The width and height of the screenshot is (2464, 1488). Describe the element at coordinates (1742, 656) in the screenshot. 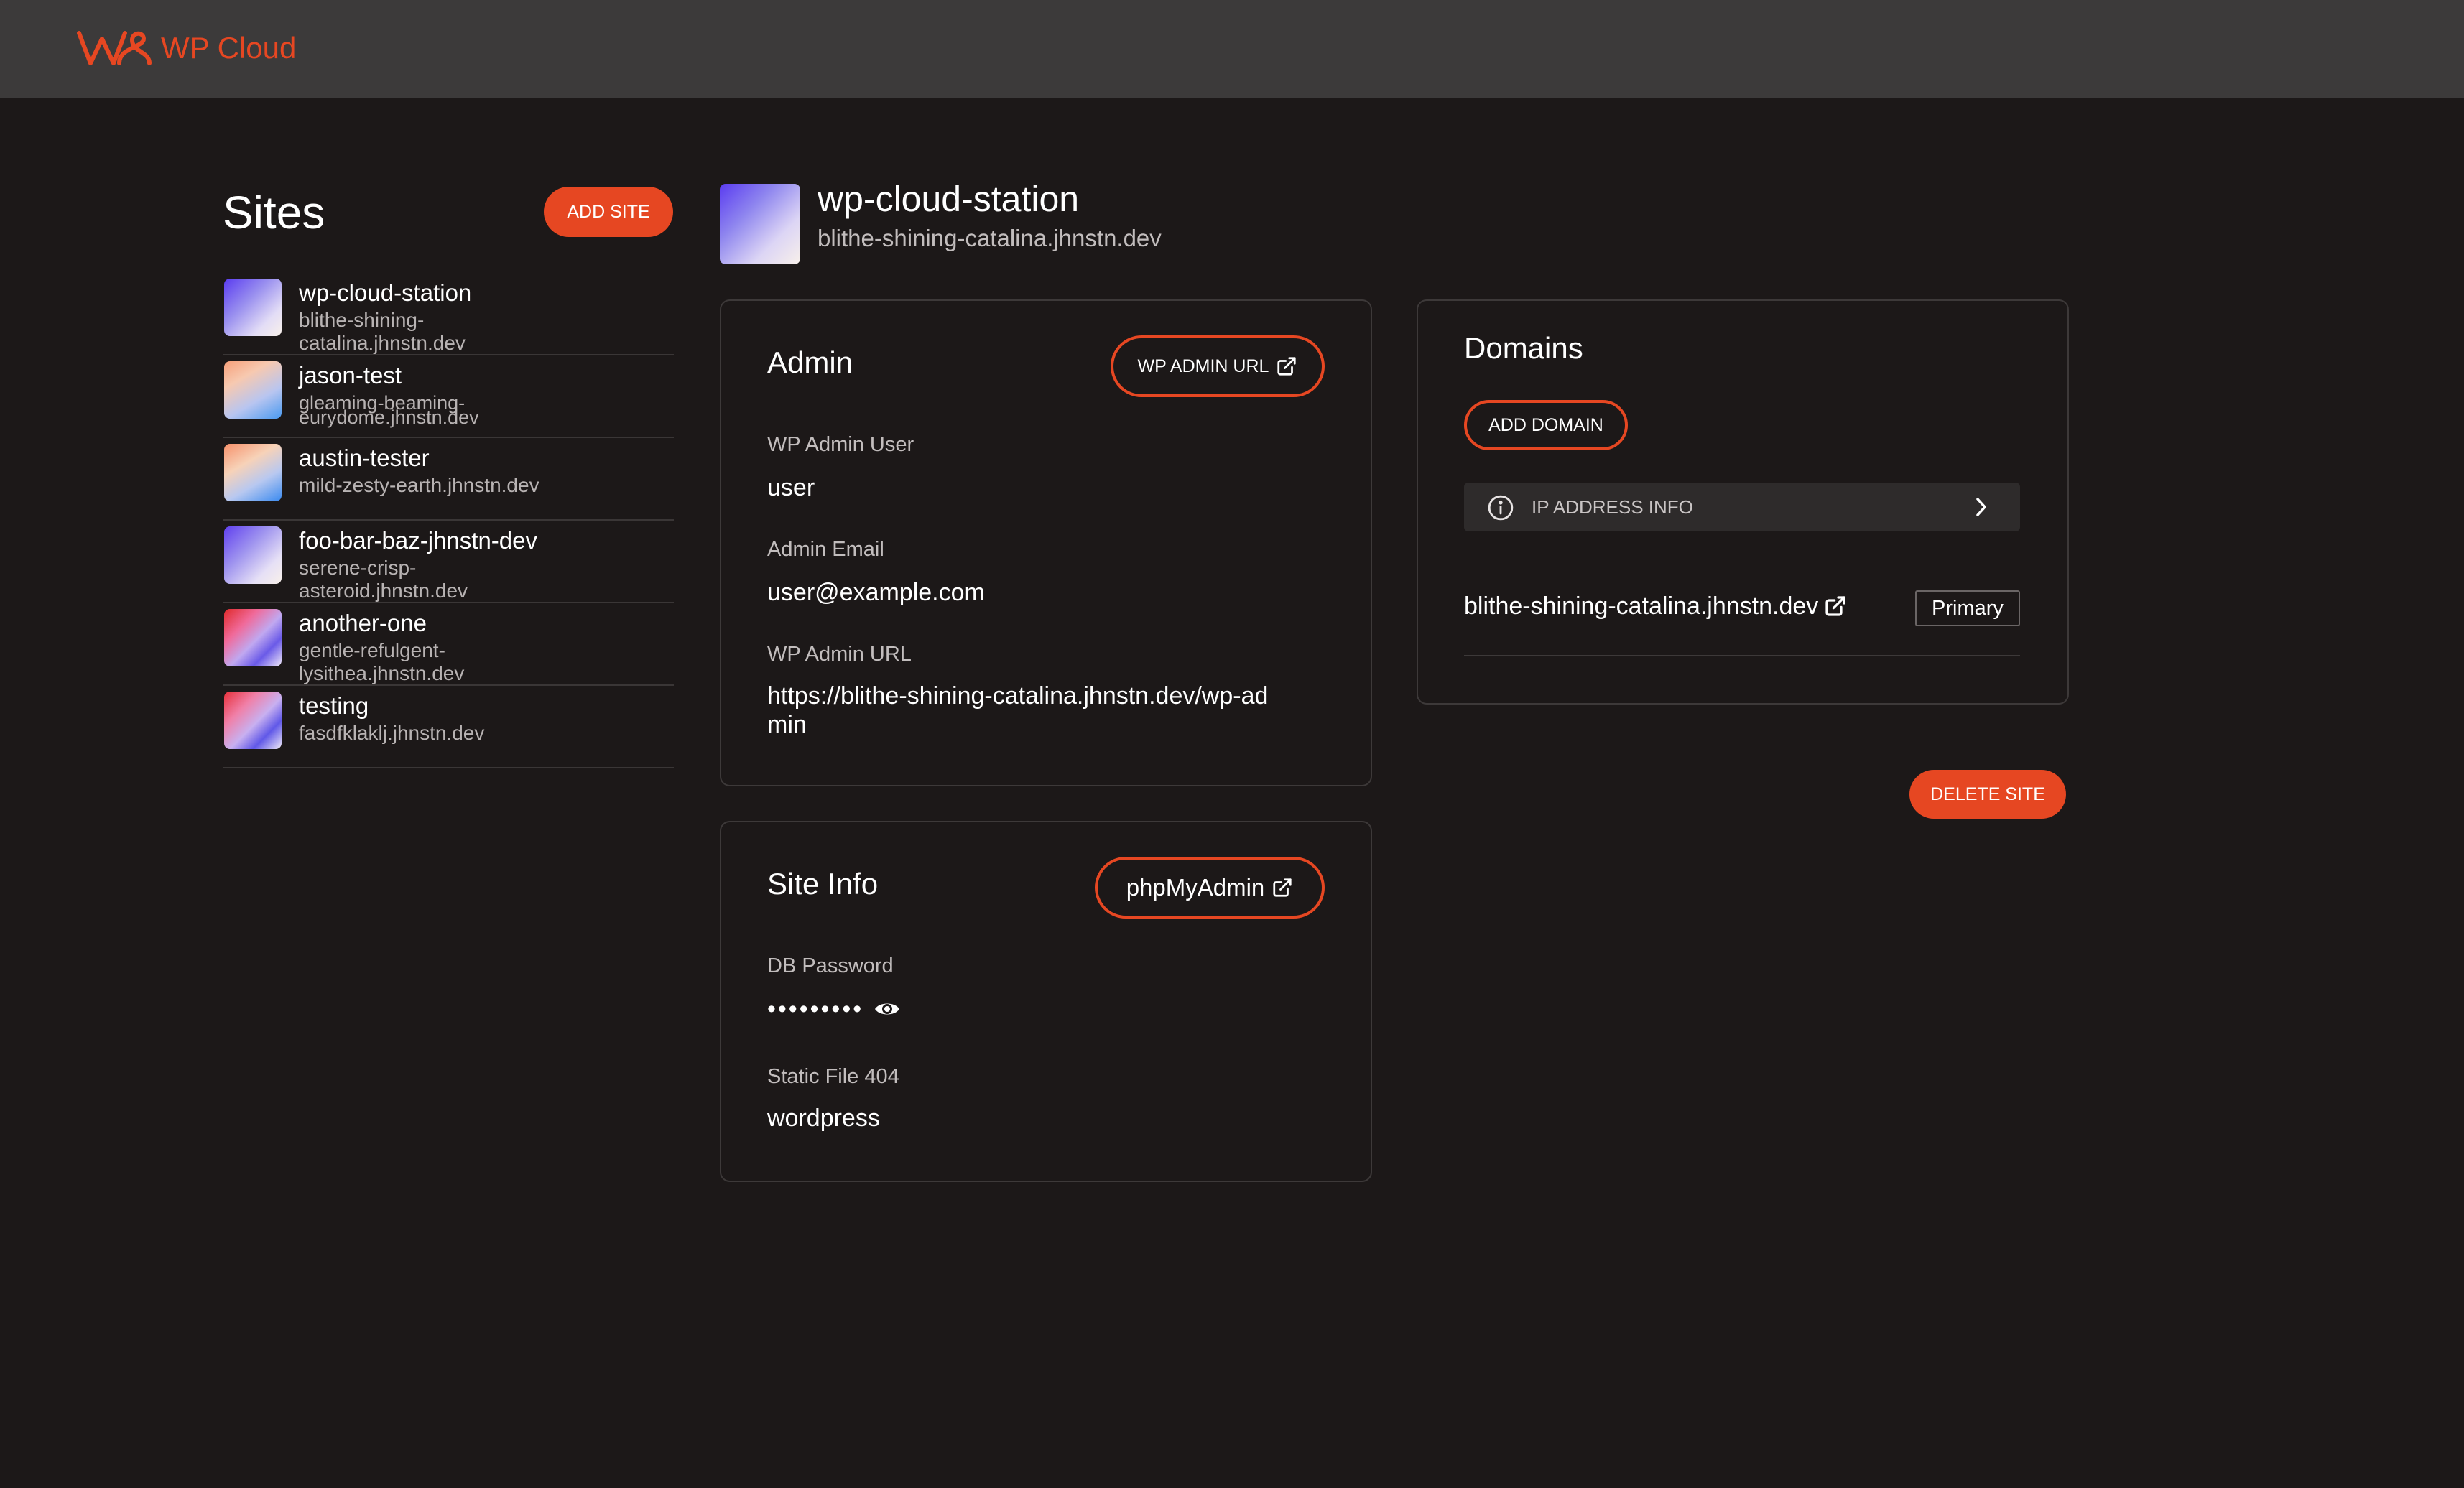

I see `domain-divider` at that location.